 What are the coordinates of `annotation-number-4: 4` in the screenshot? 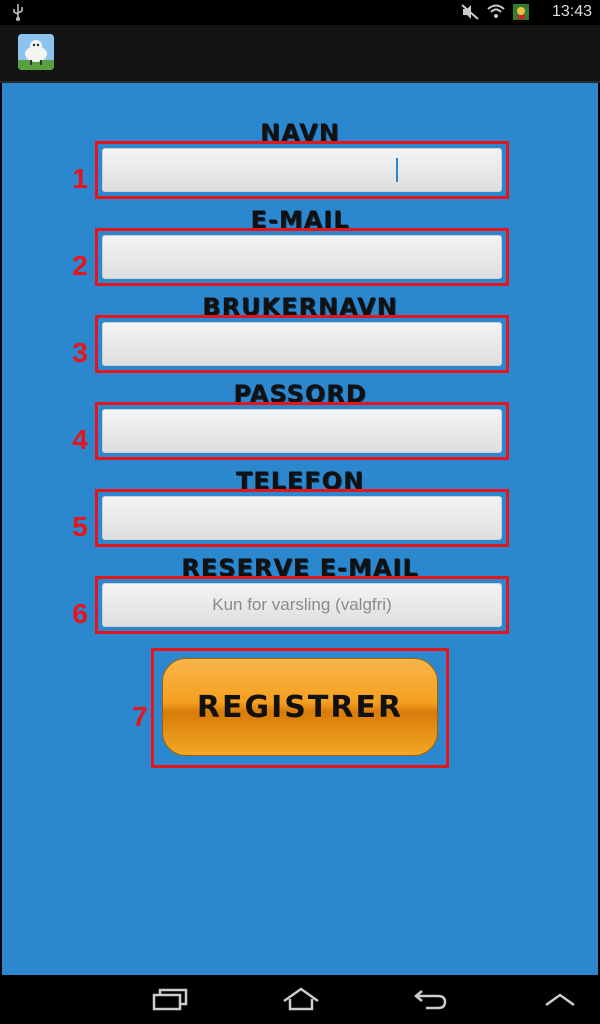 It's located at (80, 439).